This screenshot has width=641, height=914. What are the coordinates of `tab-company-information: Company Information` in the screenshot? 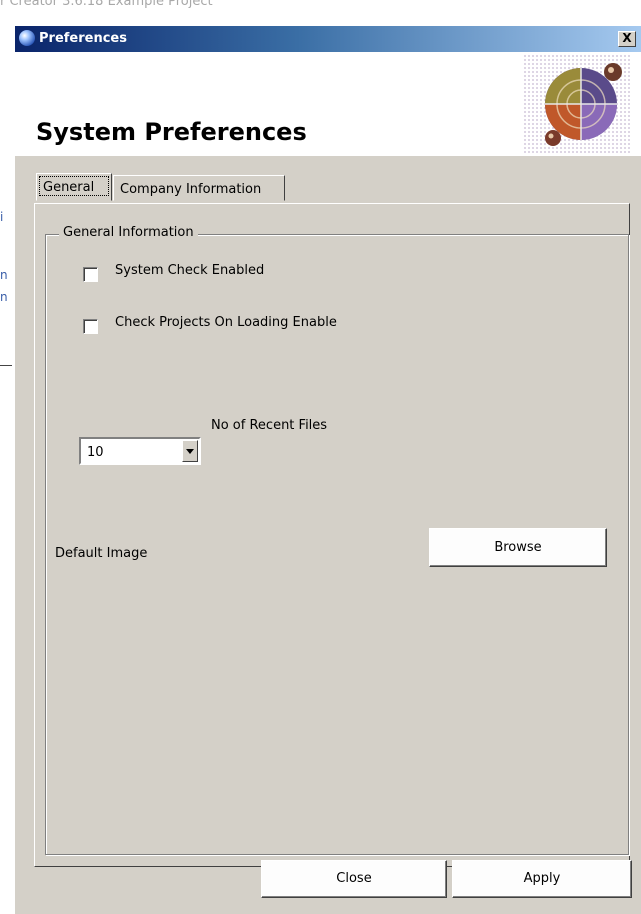 It's located at (199, 188).